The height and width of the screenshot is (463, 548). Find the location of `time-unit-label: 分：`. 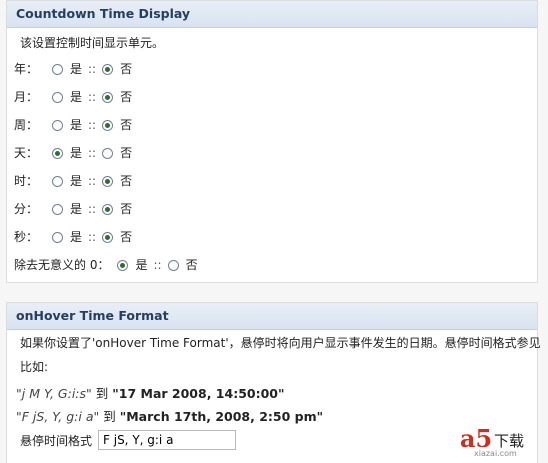

time-unit-label: 分： is located at coordinates (26, 209).